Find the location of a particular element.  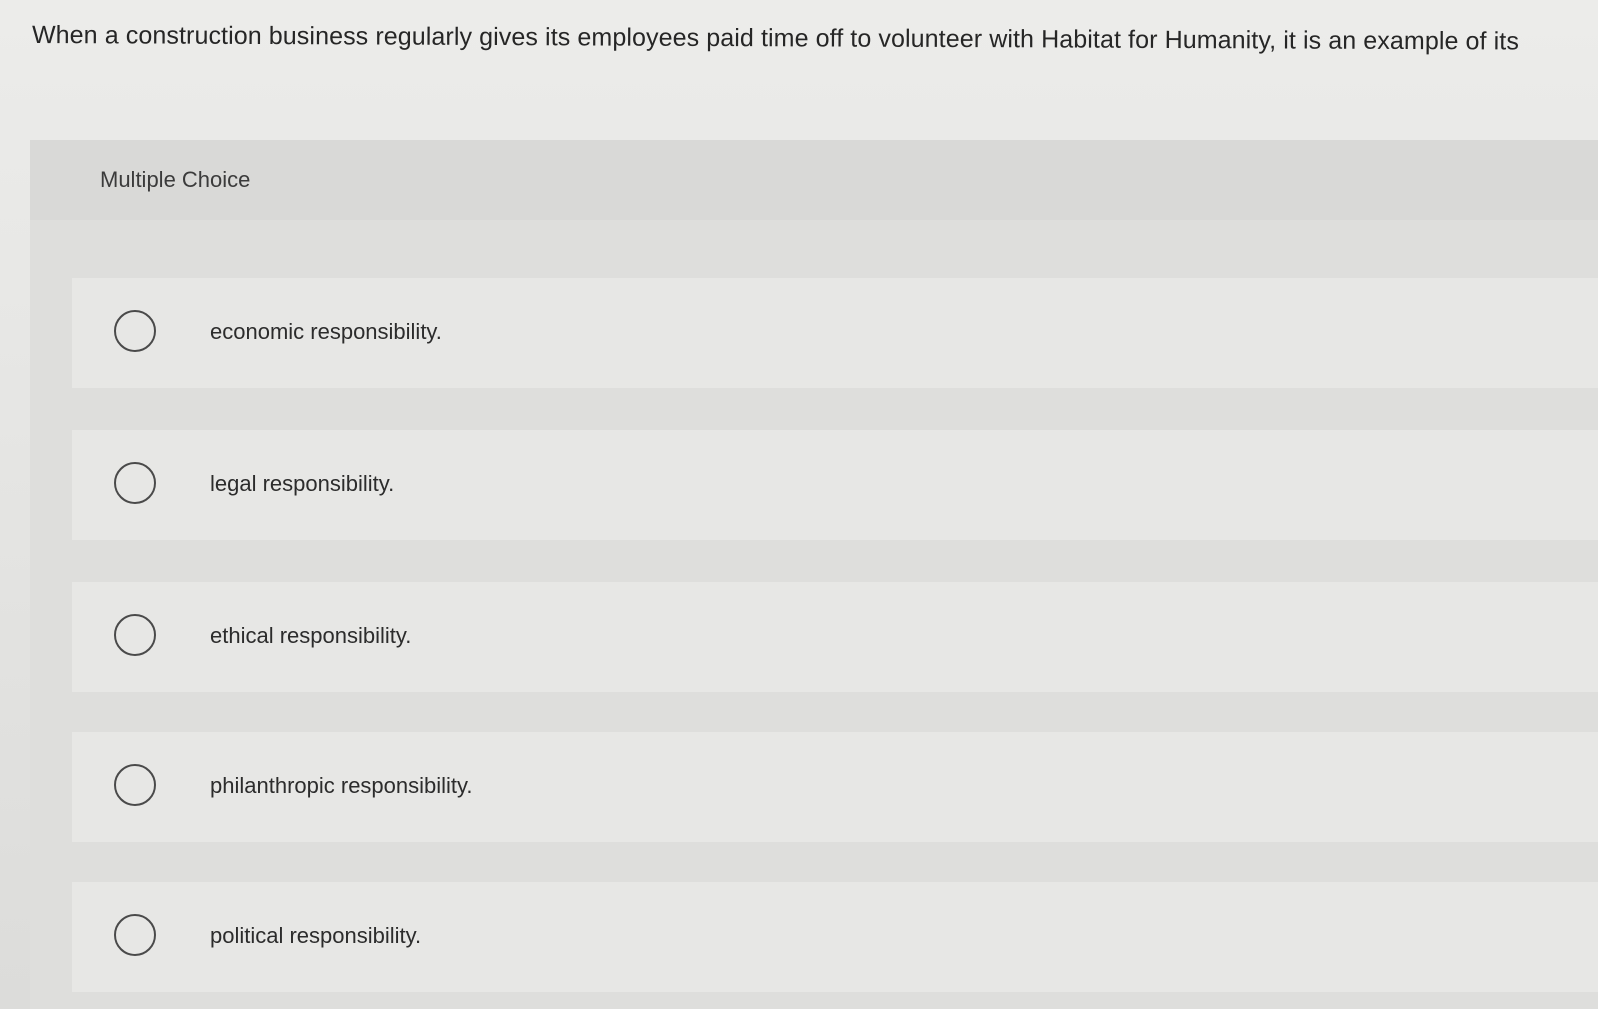

answer-option-label: legal responsibility. is located at coordinates (302, 483).